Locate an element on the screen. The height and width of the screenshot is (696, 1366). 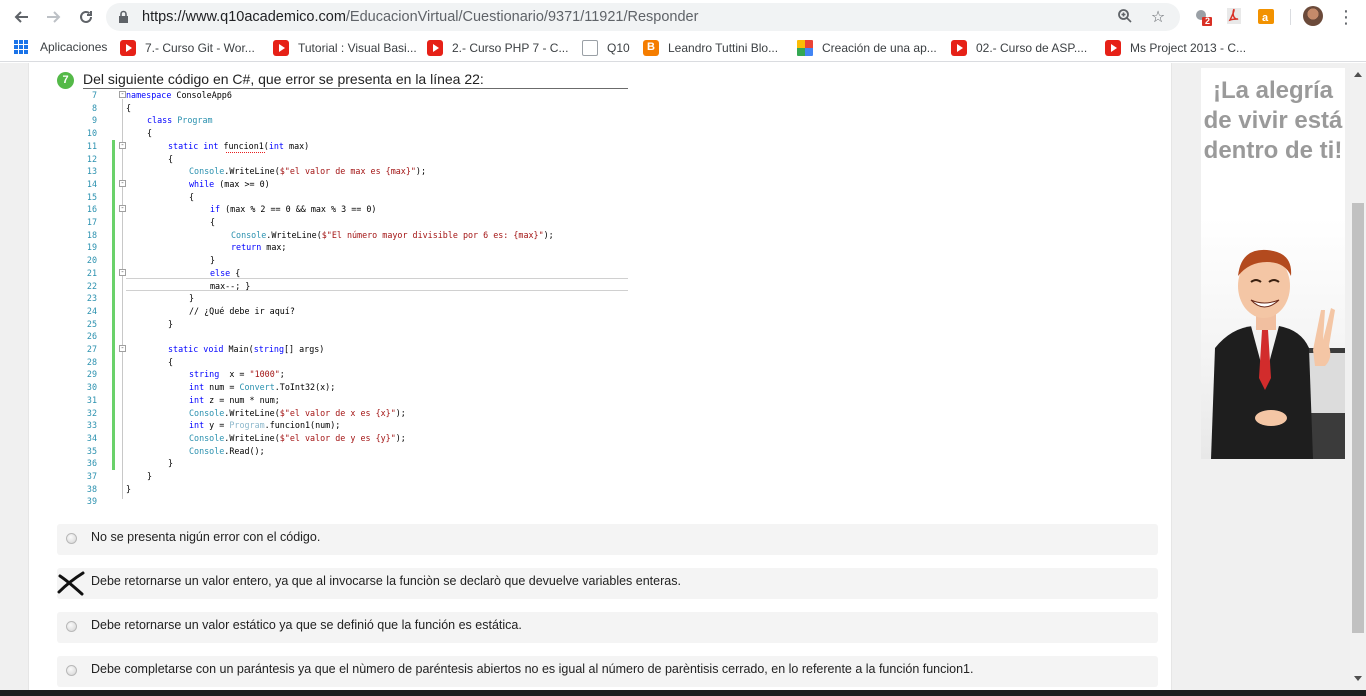
code-token: static int is located at coordinates (193, 145).